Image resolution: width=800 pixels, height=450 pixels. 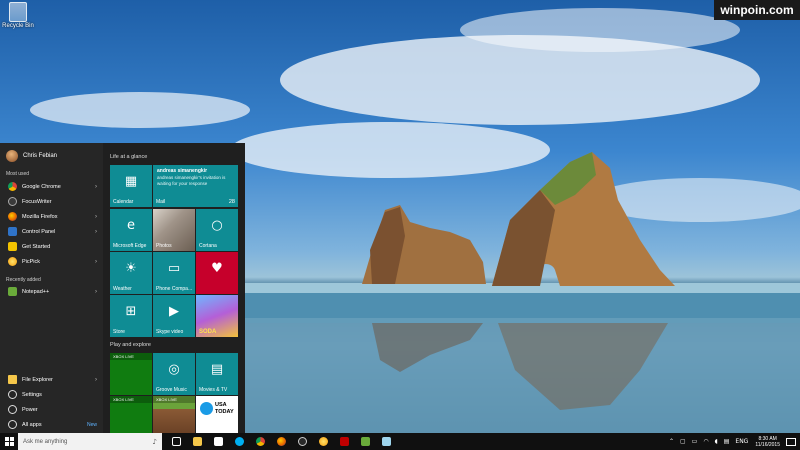 What do you see at coordinates (671, 441) in the screenshot?
I see `chevron-up-icon: ⌃` at bounding box center [671, 441].